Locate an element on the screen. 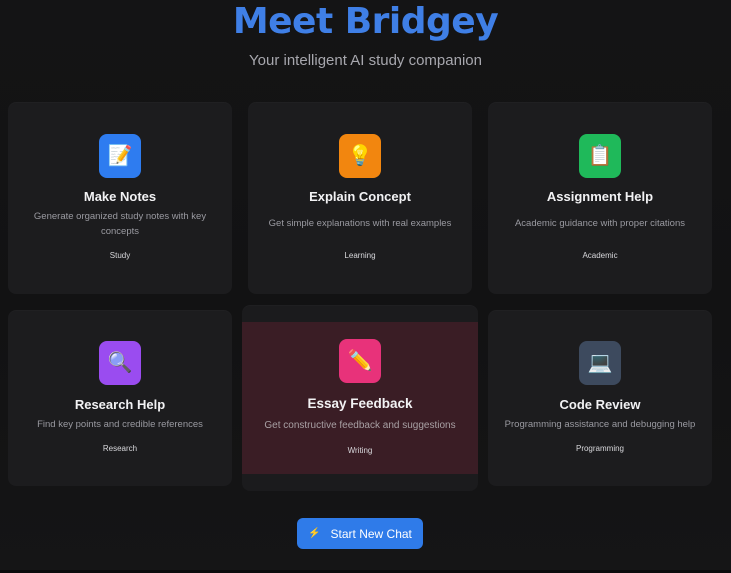 The image size is (731, 573). card-tag: Study is located at coordinates (120, 255).